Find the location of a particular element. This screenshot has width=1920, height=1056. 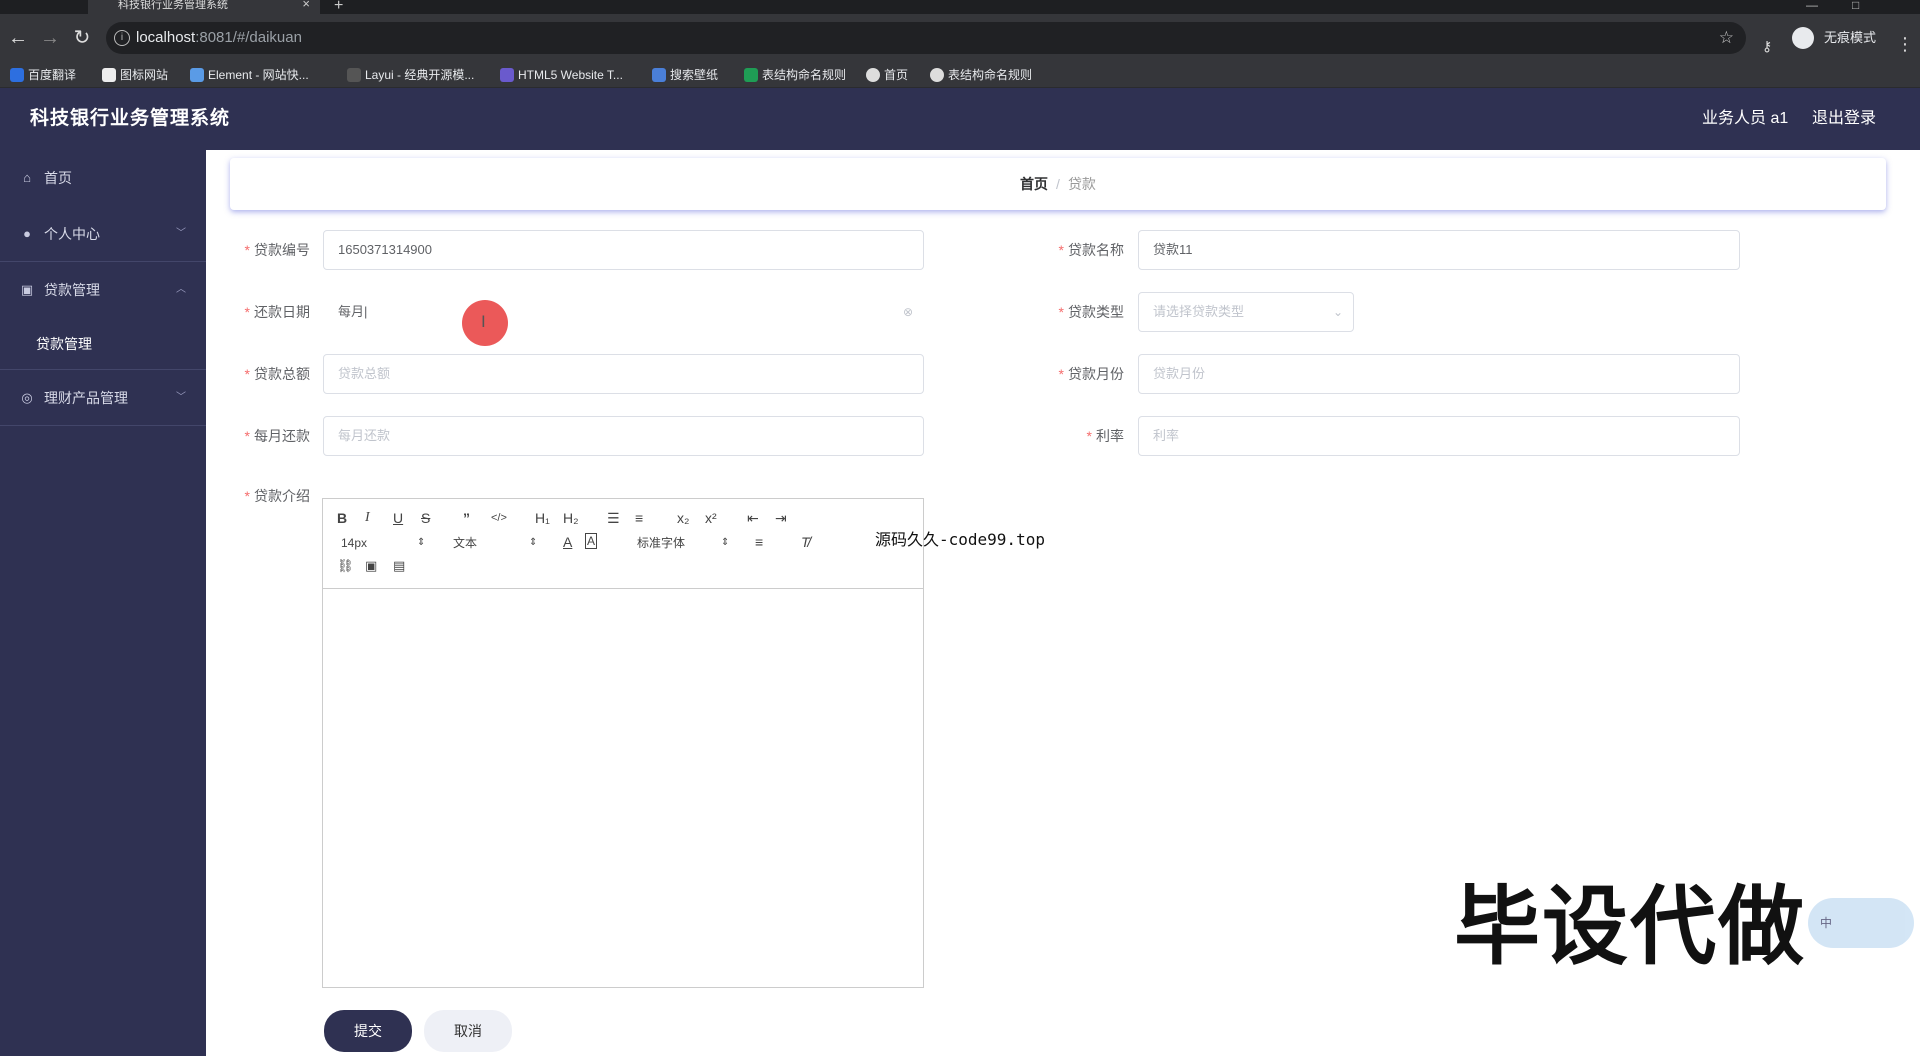

cancel-button: 取消 is located at coordinates (468, 1031).